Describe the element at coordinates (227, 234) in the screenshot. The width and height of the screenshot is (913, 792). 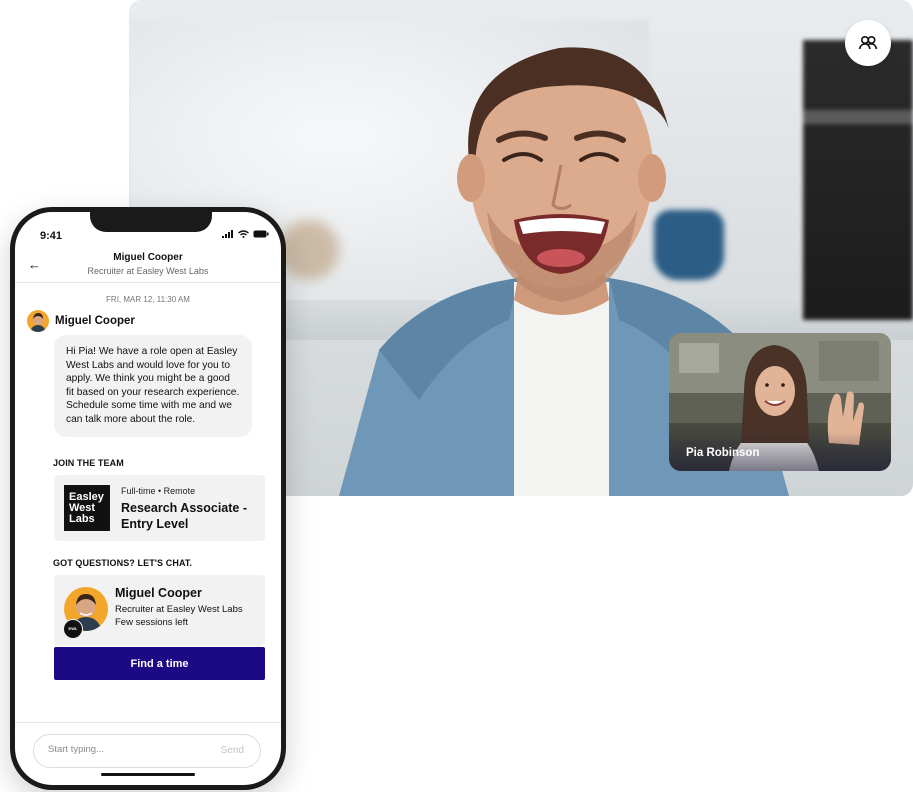
I see `signal-icon` at that location.